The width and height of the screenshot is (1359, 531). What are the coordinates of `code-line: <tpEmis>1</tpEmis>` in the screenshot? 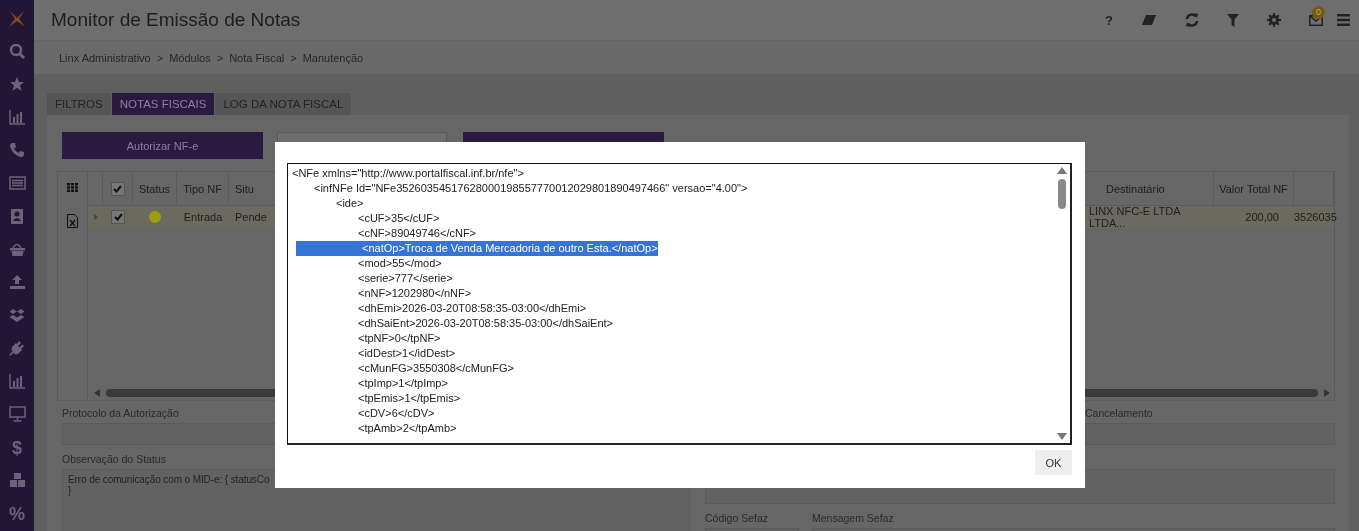 It's located at (409, 398).